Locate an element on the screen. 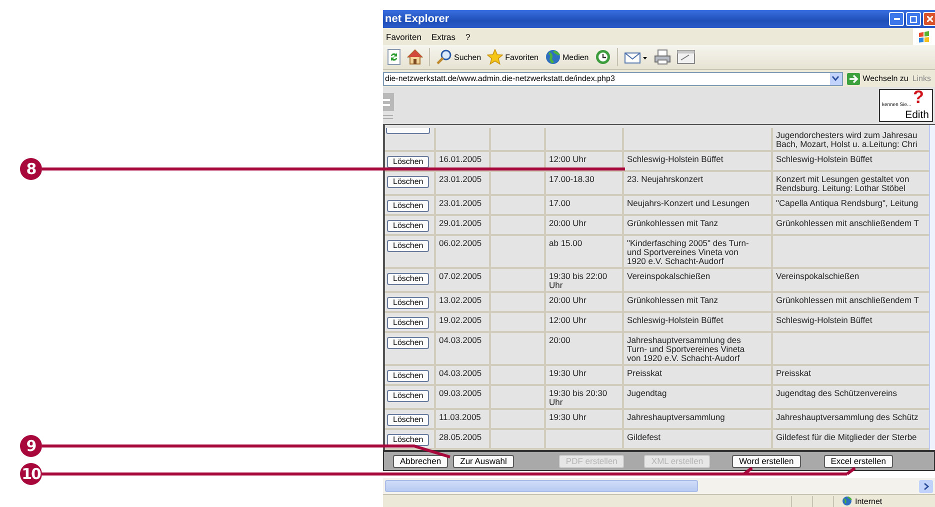 This screenshot has width=935, height=507. time-cell: 19:30 bis 20:30 Uhr is located at coordinates (578, 397).